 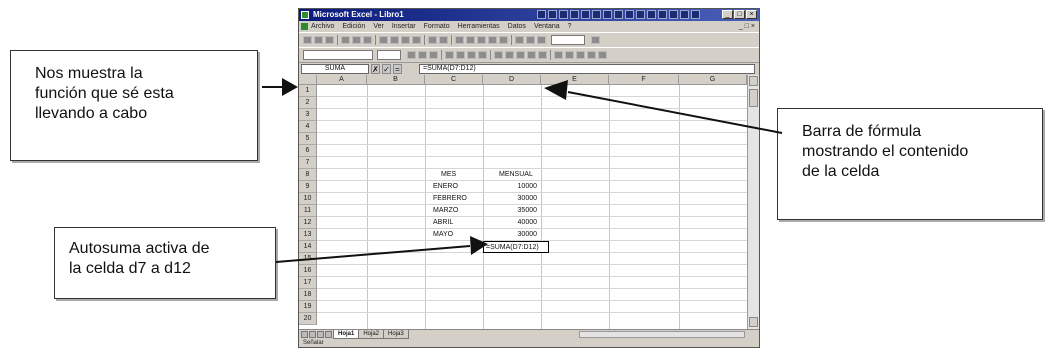 What do you see at coordinates (663, 107) in the screenshot?
I see `arrow-to-formula-bar` at bounding box center [663, 107].